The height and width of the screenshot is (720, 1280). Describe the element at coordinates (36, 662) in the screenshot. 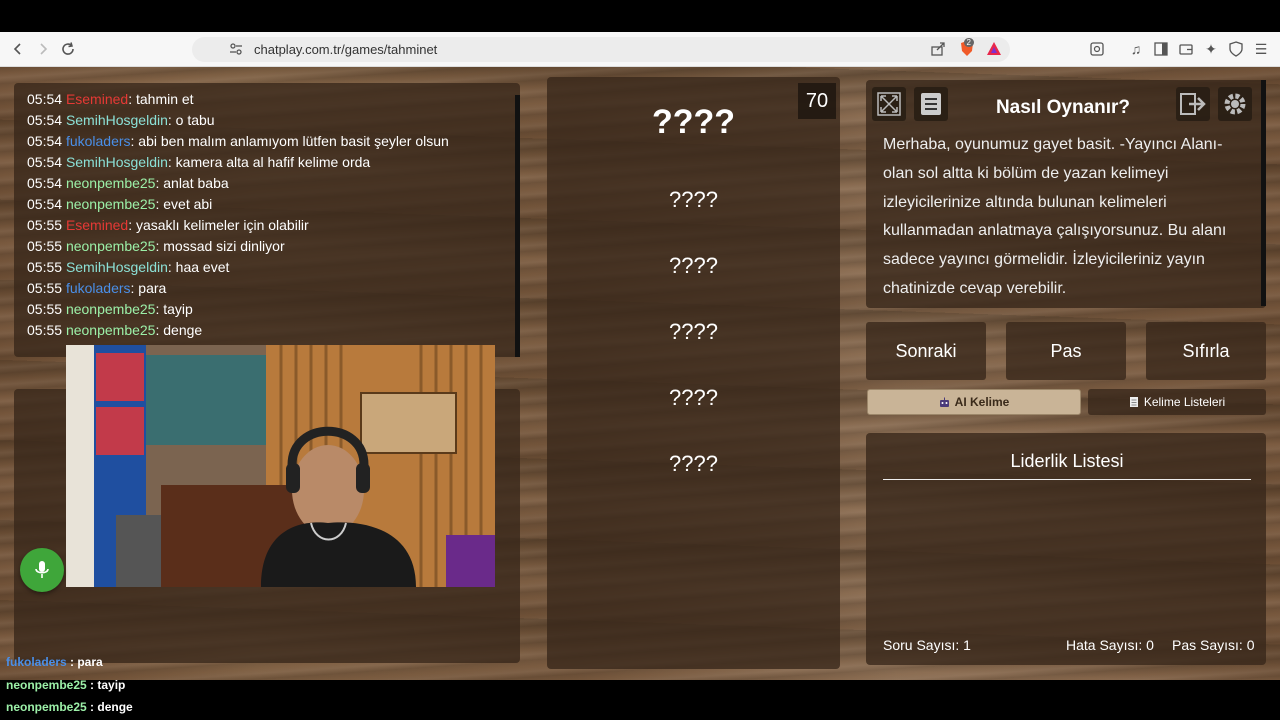

I see `overlay-chat-username: fukoladers` at that location.